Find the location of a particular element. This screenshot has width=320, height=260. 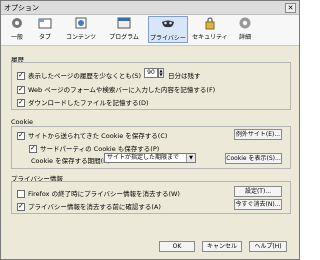

gear-small-icon is located at coordinates (17, 23).